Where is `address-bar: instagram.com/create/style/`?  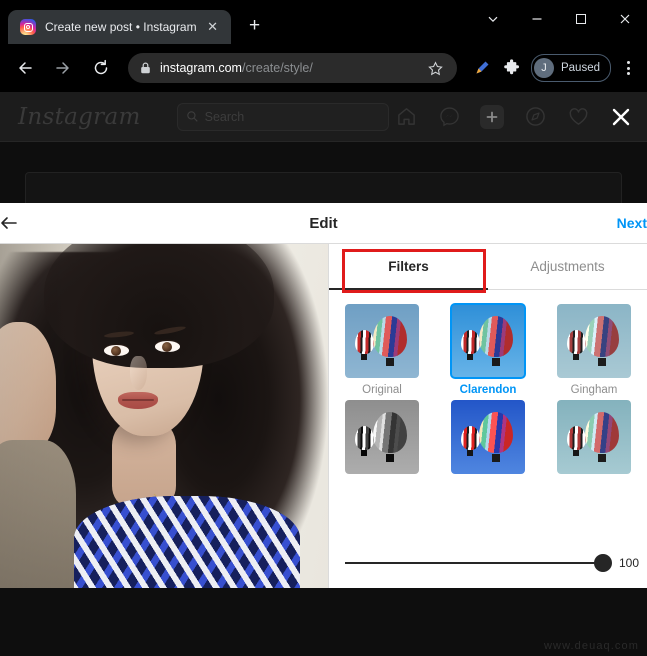 address-bar: instagram.com/create/style/ is located at coordinates (292, 68).